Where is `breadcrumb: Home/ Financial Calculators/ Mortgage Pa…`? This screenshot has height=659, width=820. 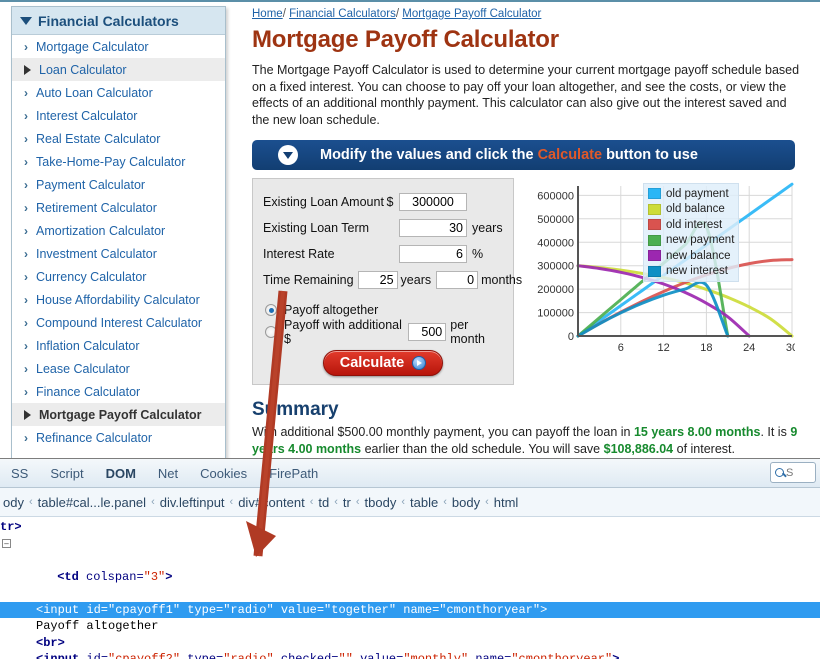
breadcrumb: Home/ Financial Calculators/ Mortgage Pa… is located at coordinates (532, 14).